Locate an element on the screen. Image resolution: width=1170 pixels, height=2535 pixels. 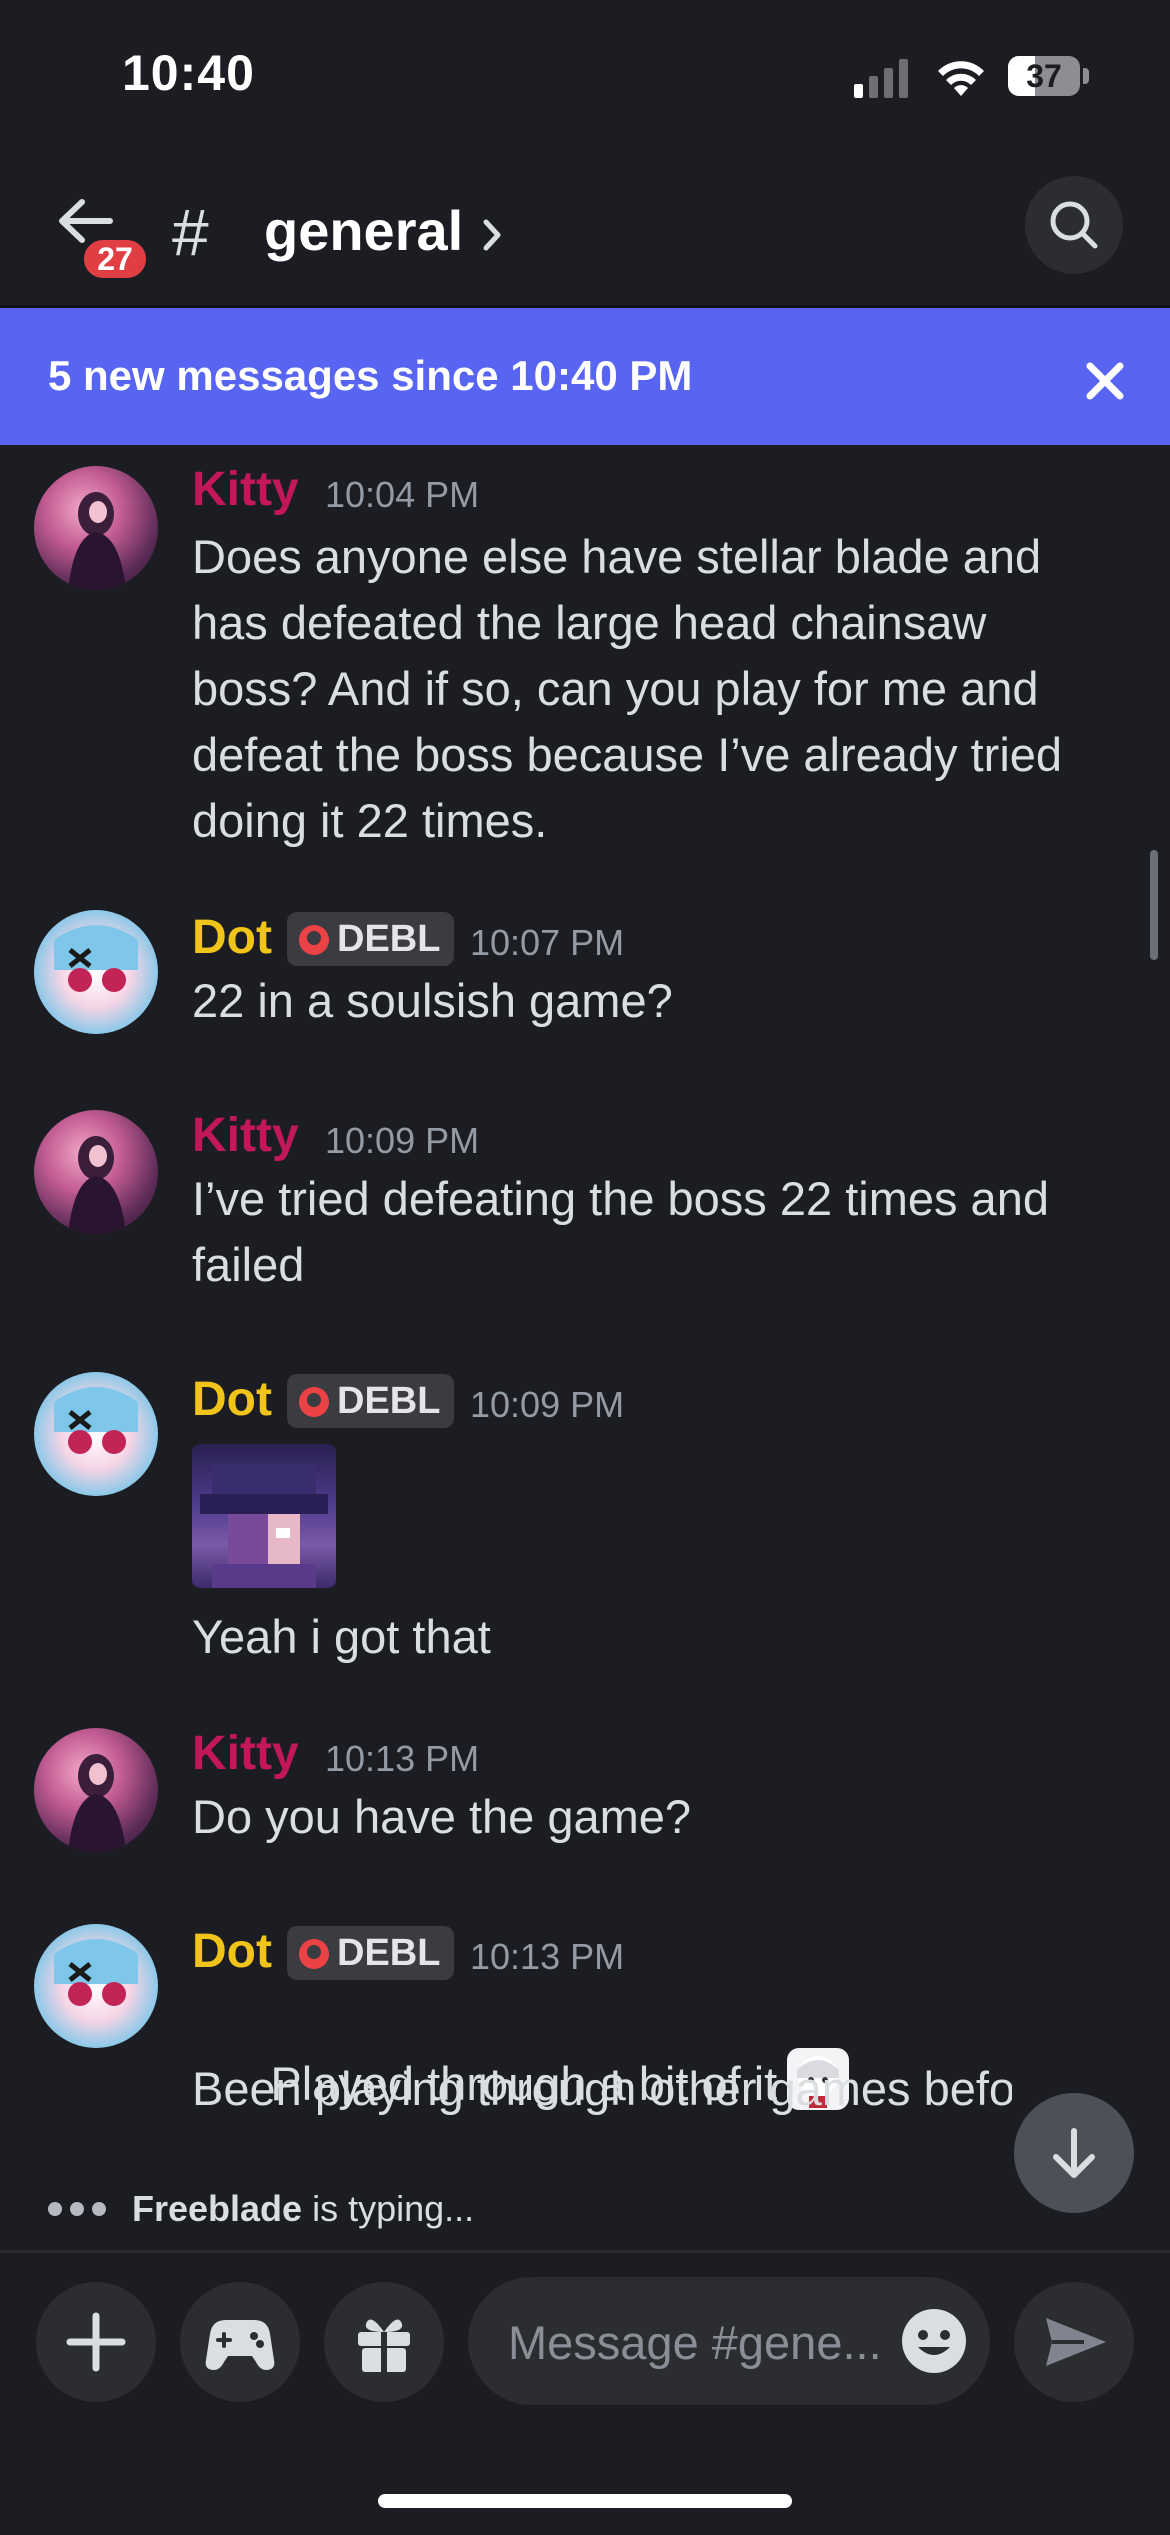
wifi-icon is located at coordinates (961, 78).